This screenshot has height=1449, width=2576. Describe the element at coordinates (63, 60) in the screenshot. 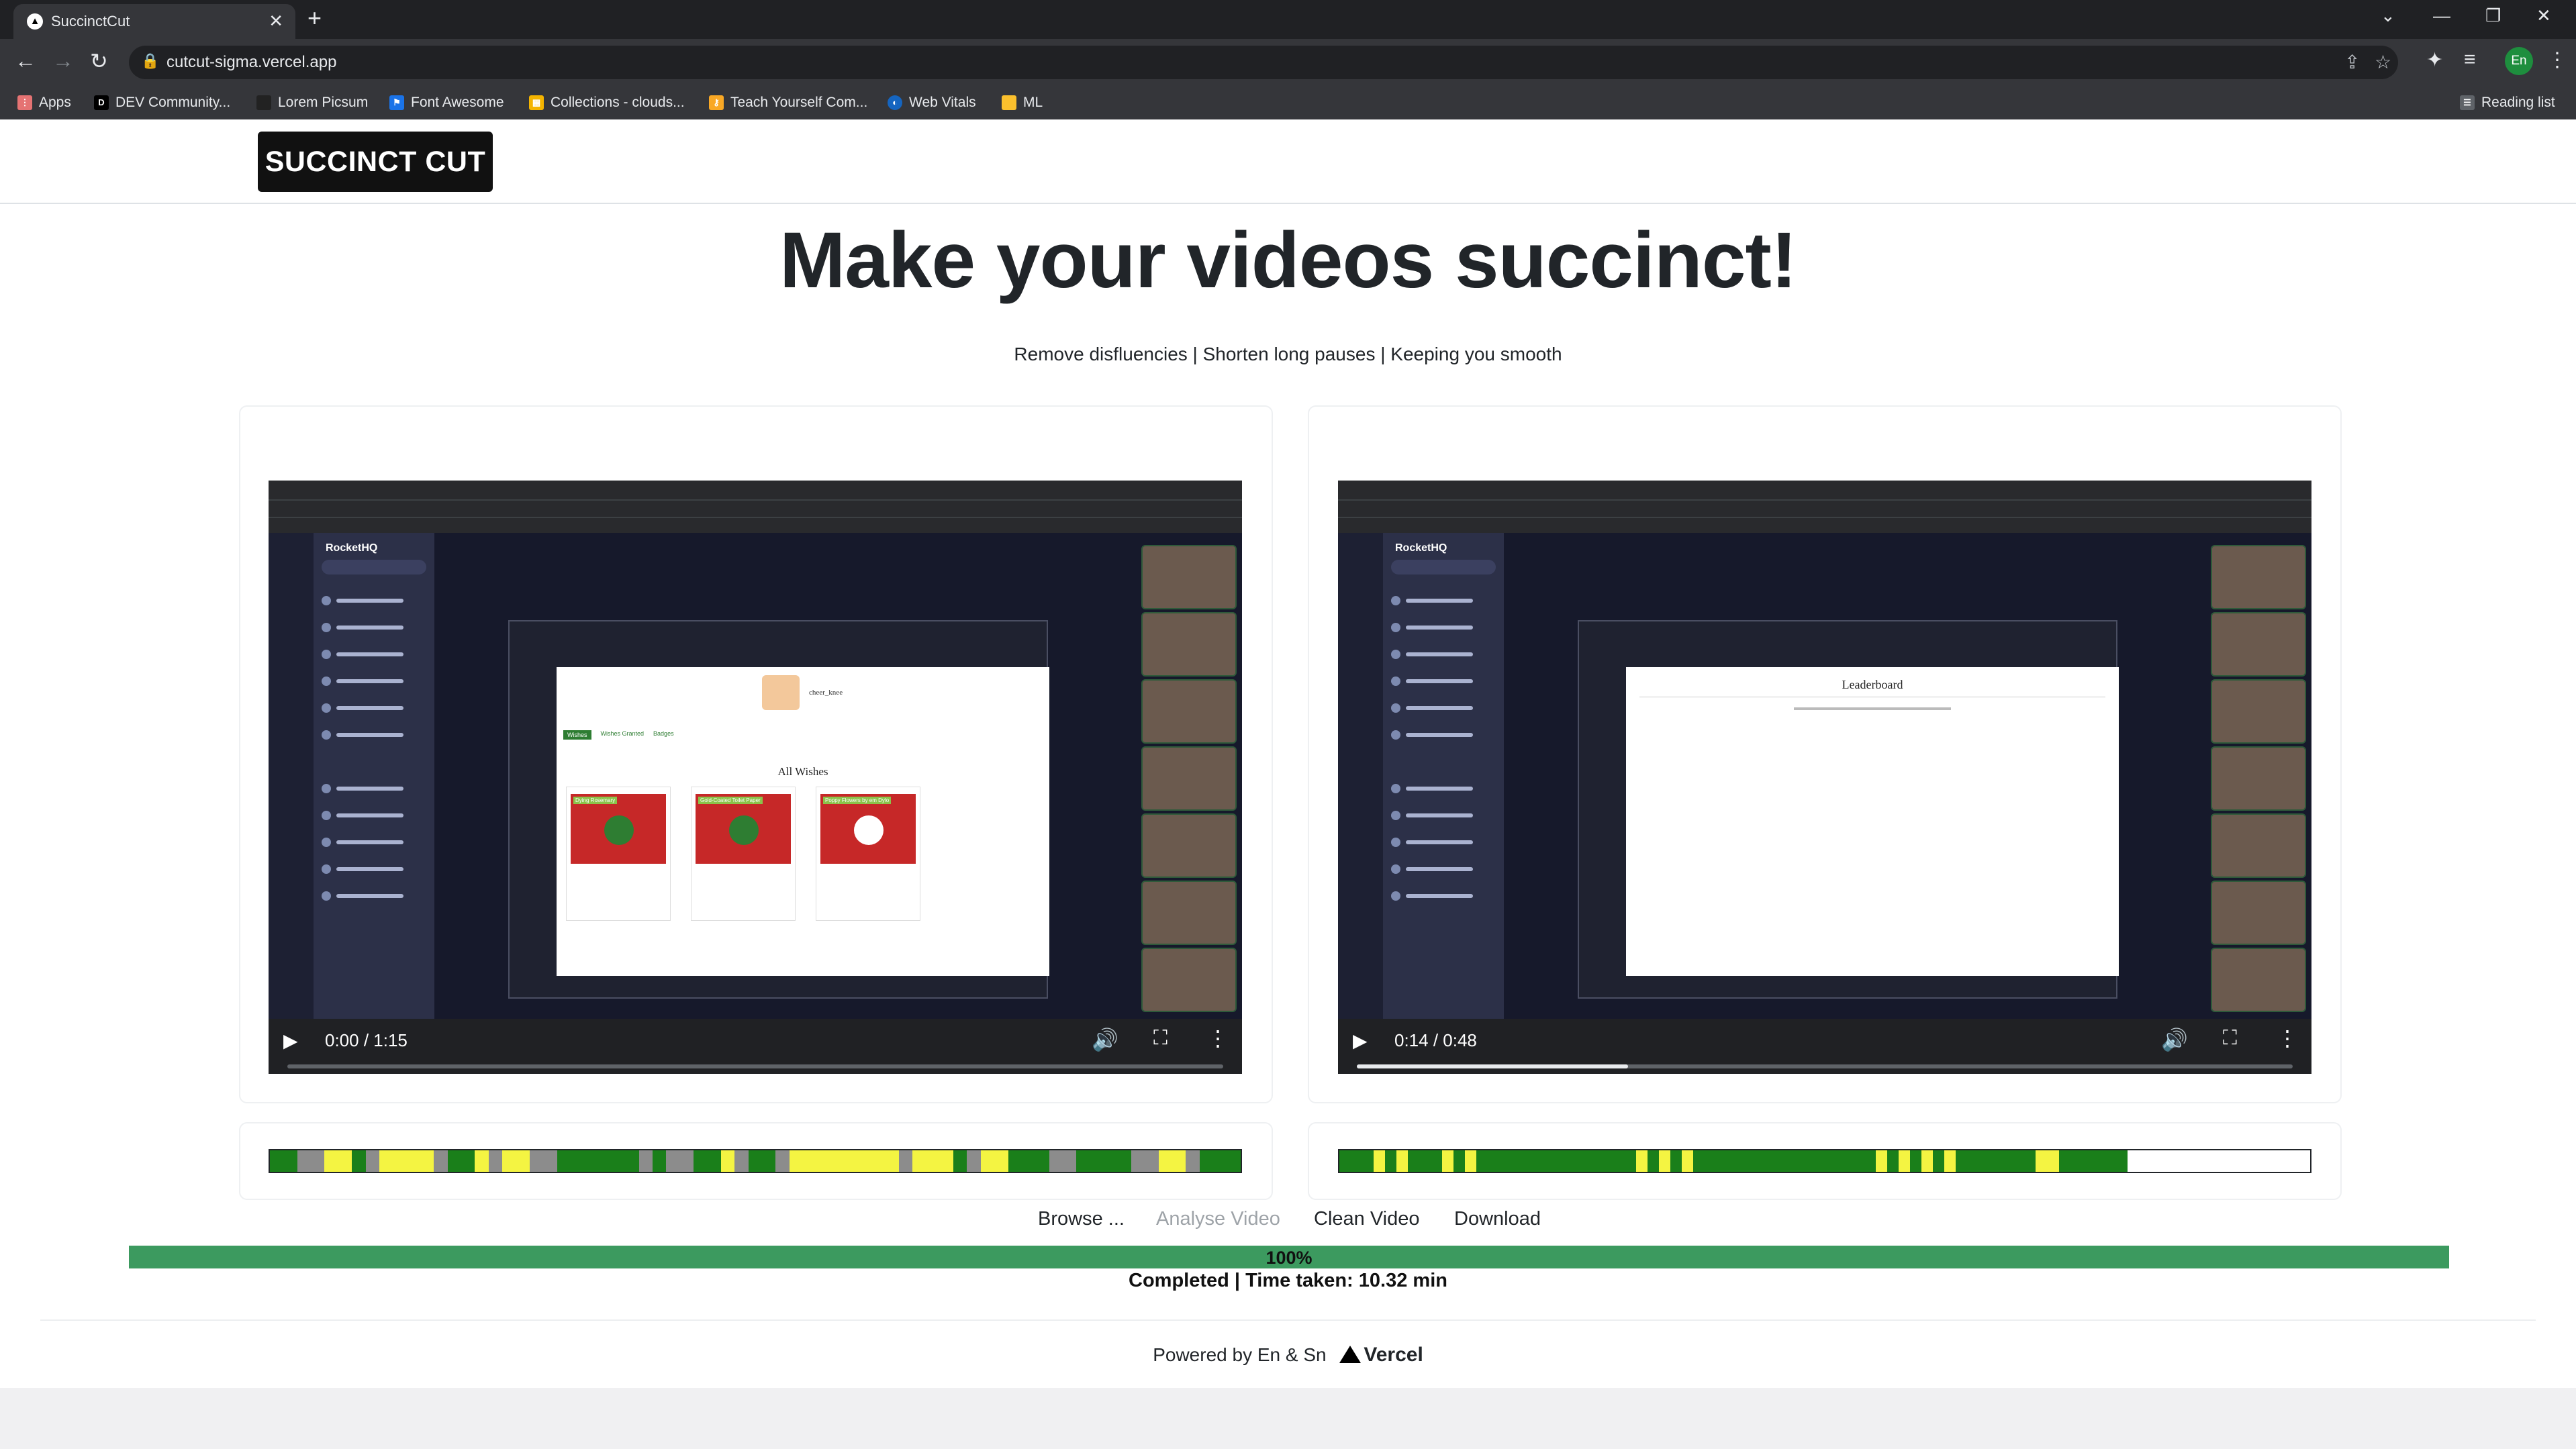

I see `forward-icon: →` at that location.